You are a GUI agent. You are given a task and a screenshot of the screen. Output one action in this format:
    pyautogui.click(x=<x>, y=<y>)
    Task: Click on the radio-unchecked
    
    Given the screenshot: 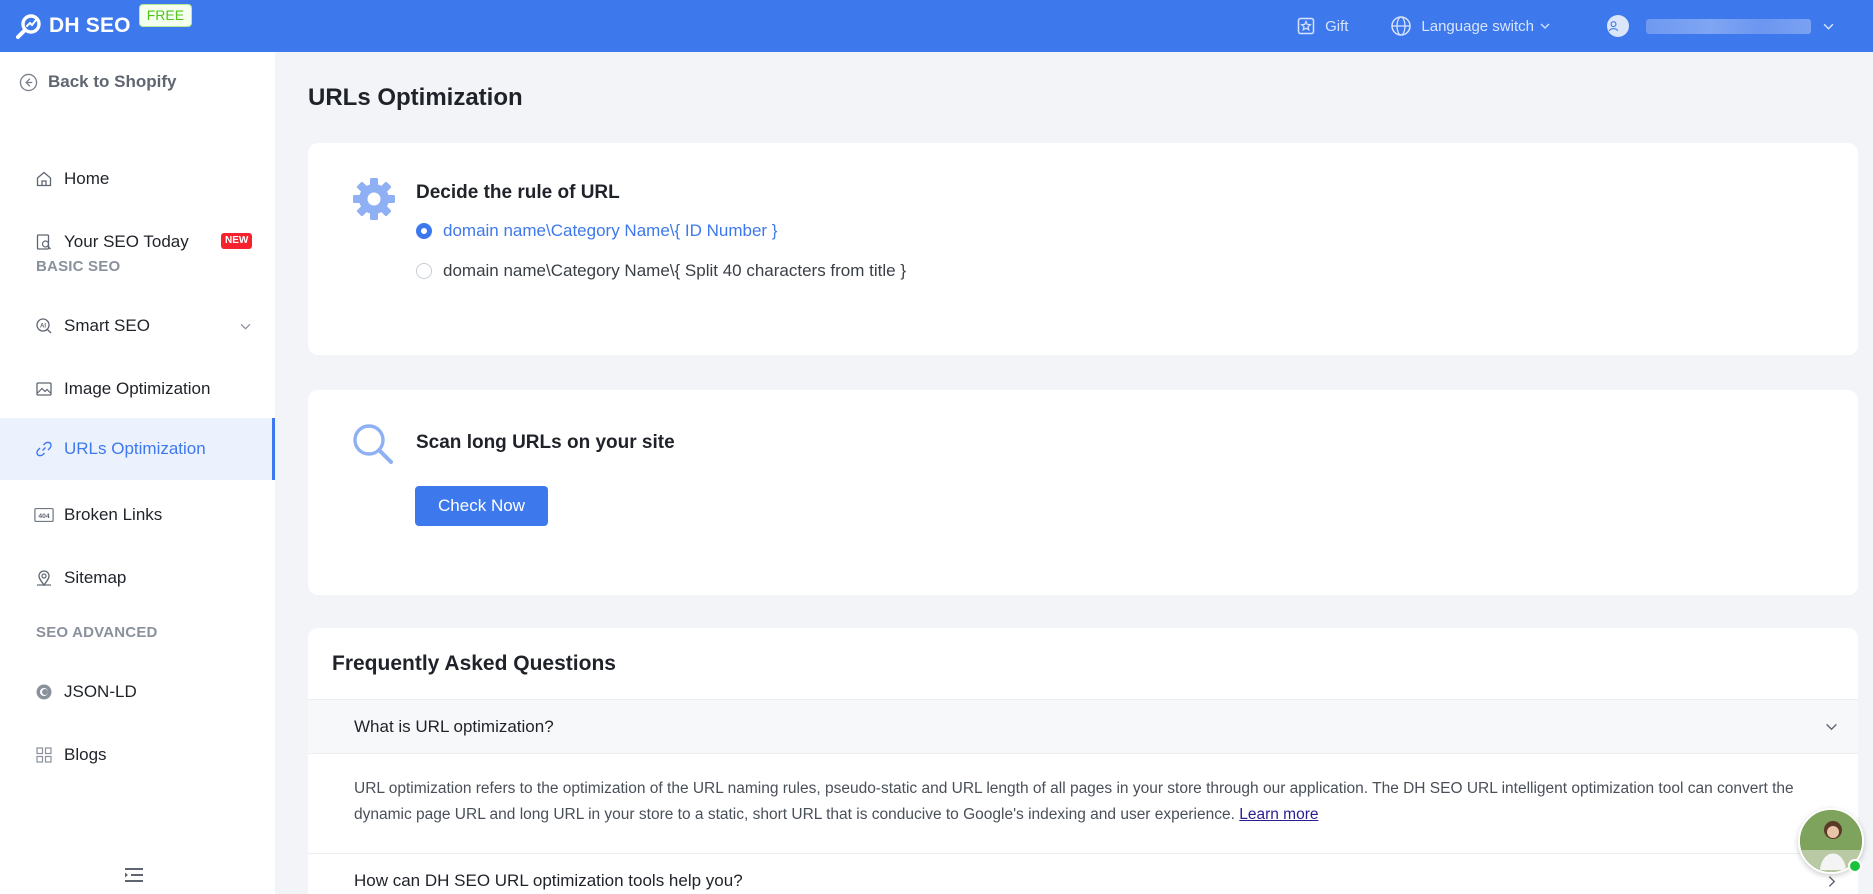 What is the action you would take?
    pyautogui.click(x=424, y=271)
    